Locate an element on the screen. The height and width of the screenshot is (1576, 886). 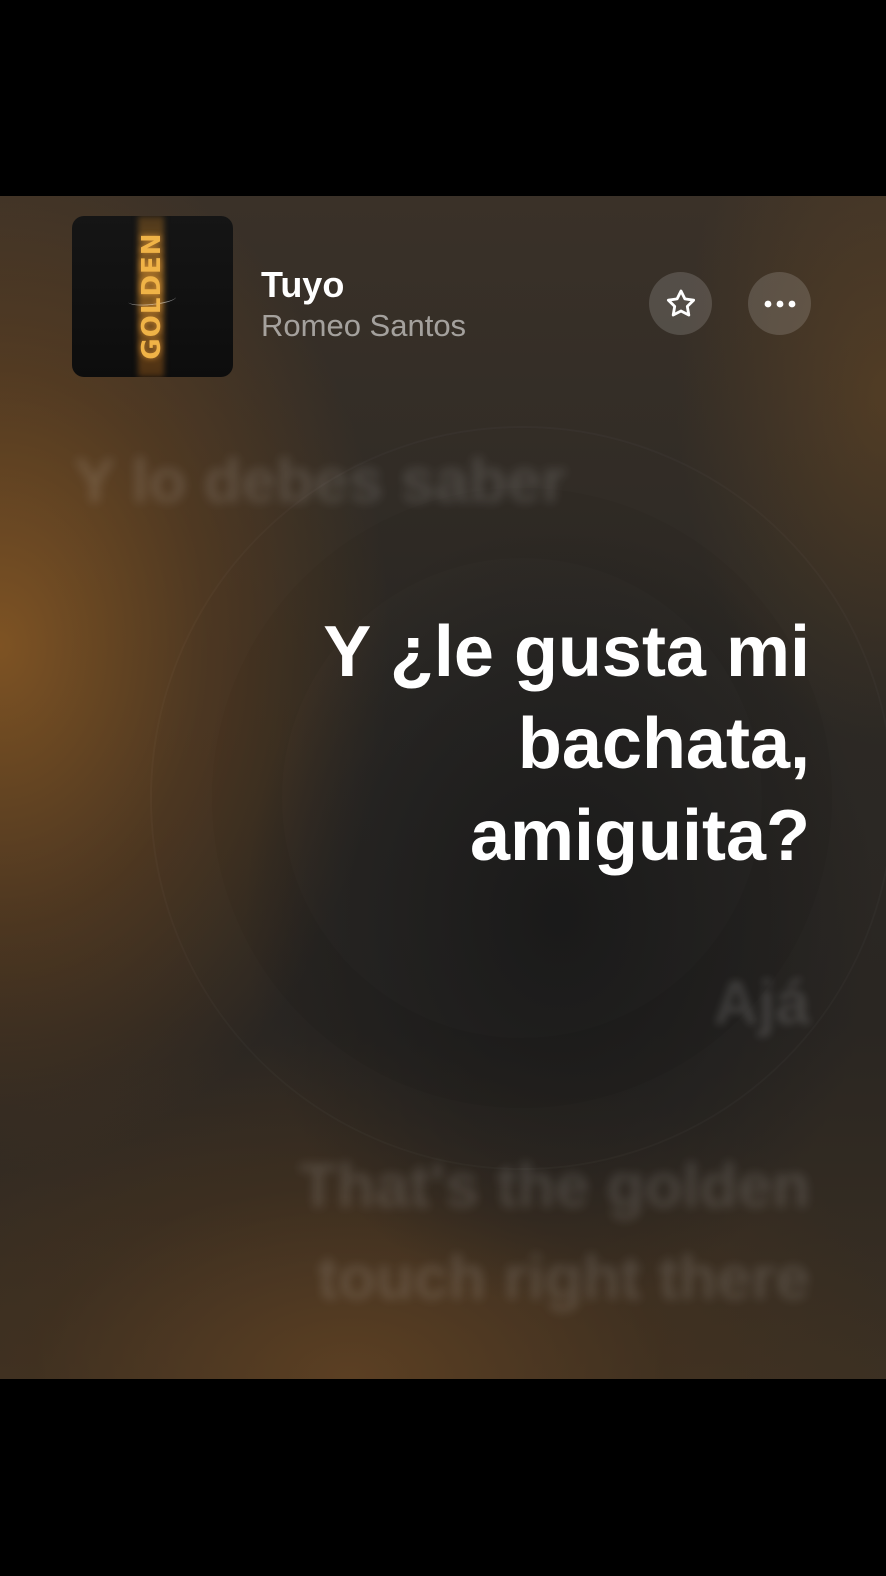
lyric-current-part: amiguita? is located at coordinates (639, 836).